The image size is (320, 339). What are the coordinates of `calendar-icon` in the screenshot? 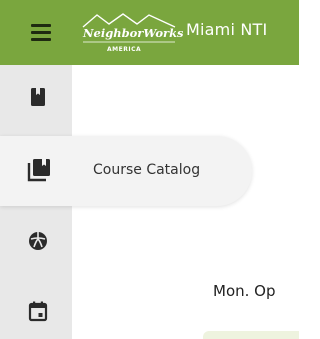 It's located at (38, 311).